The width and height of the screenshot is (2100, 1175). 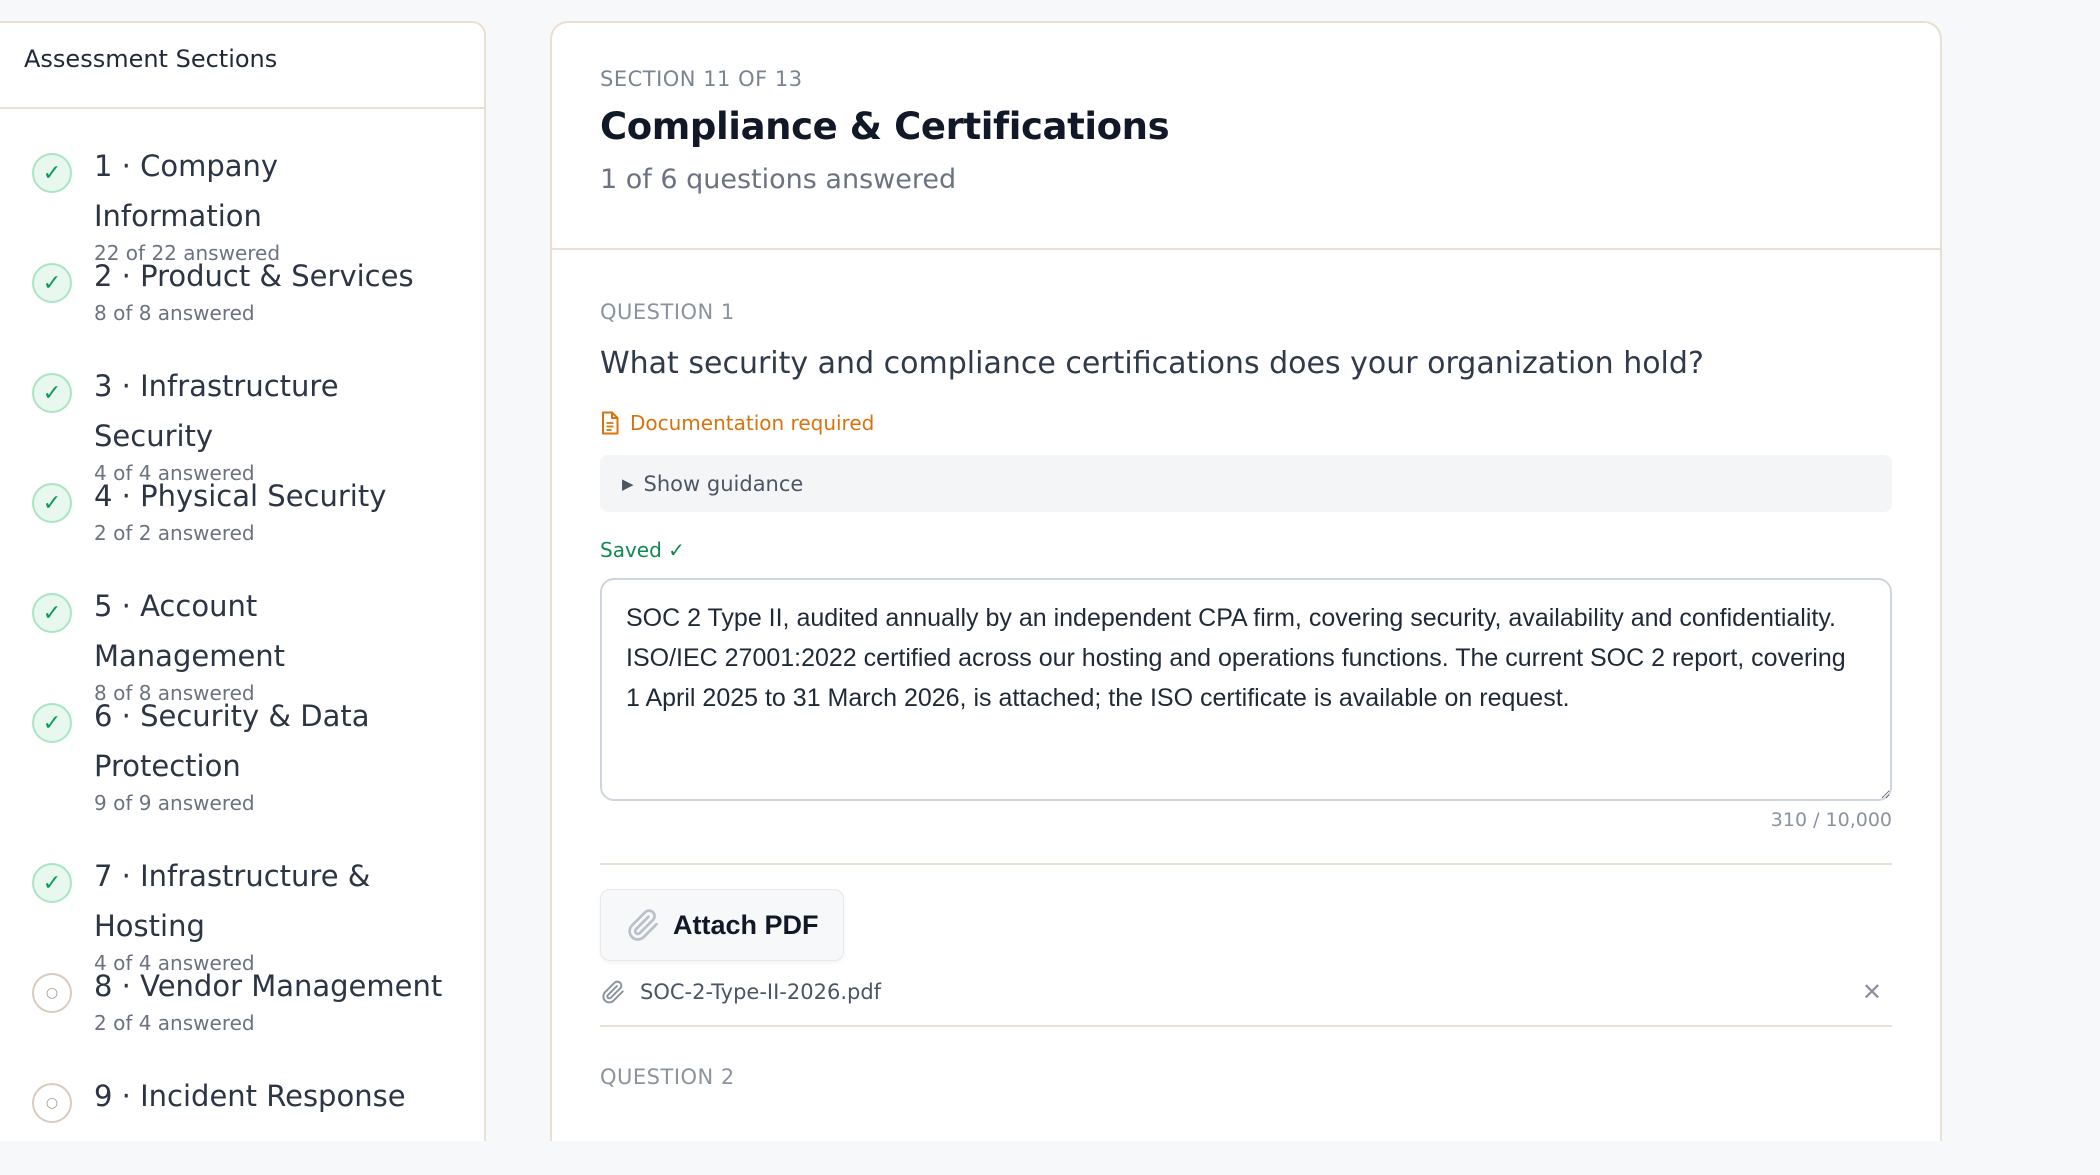 I want to click on sidebar-item-section-4: ✓ 4 · Physical Security 2 of 2 answered, so click(x=242, y=520).